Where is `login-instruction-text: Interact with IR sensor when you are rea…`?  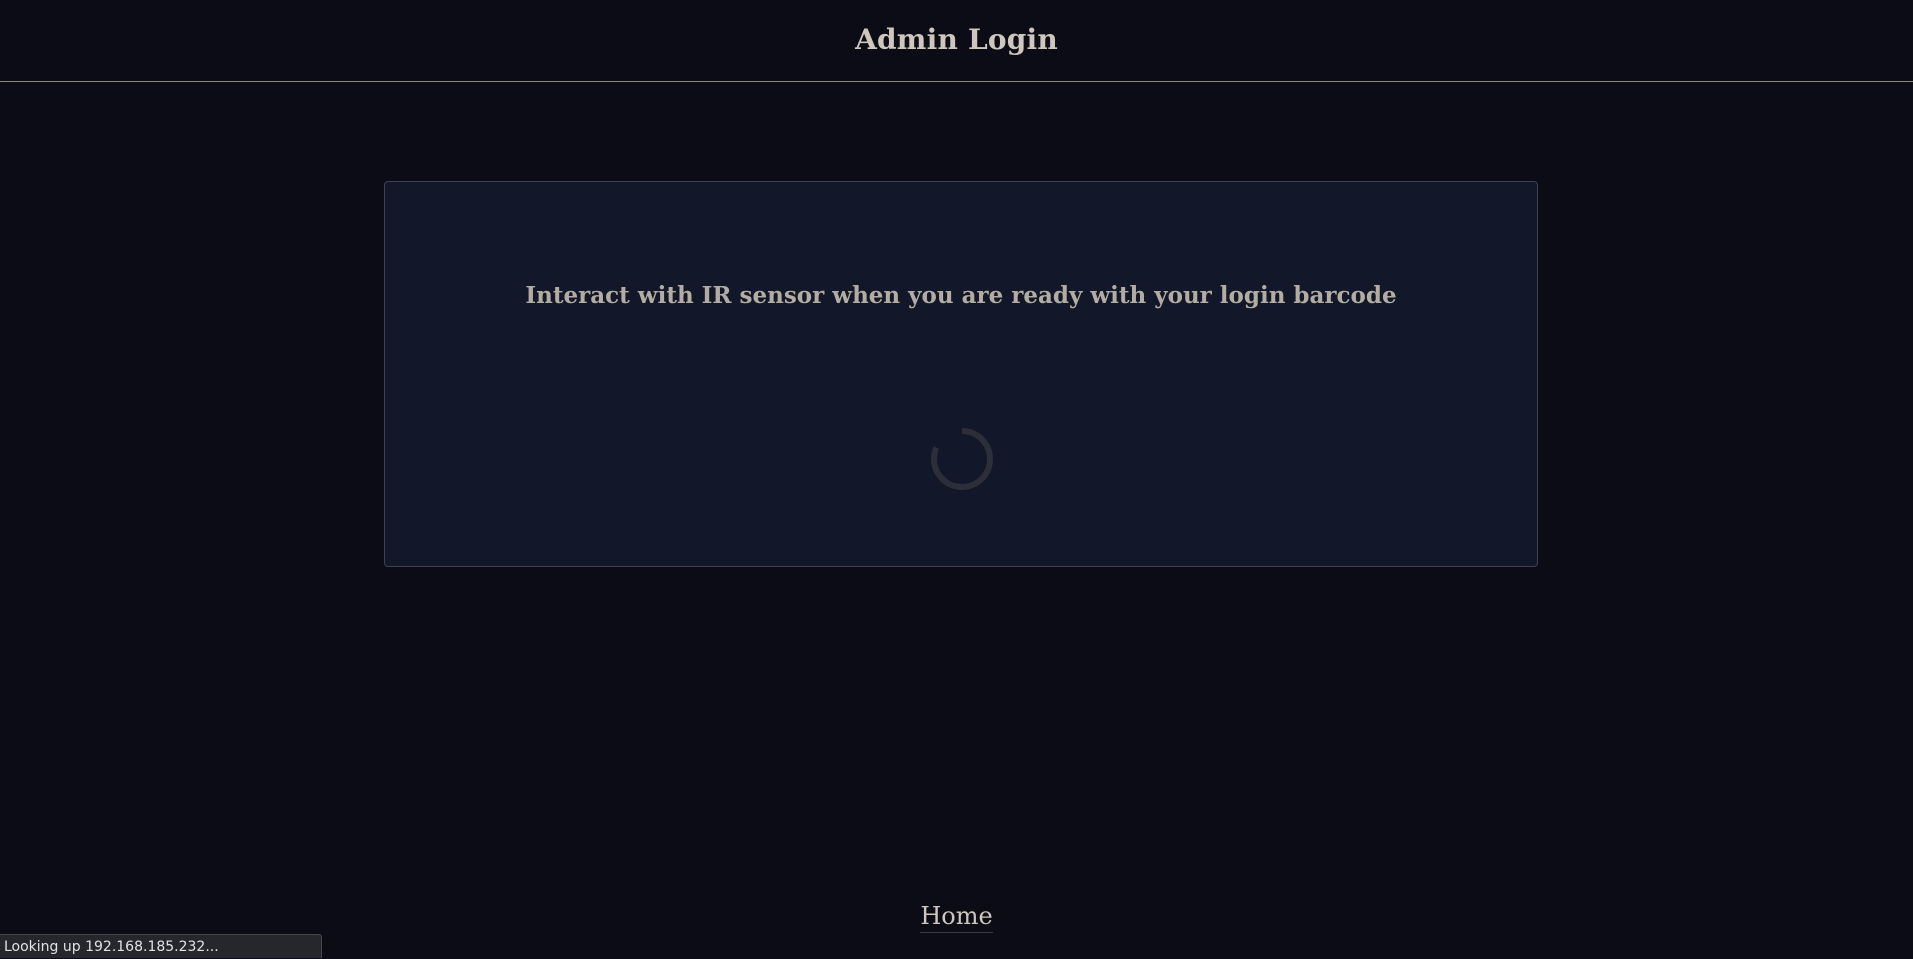
login-instruction-text: Interact with IR sensor when you are rea… is located at coordinates (961, 295).